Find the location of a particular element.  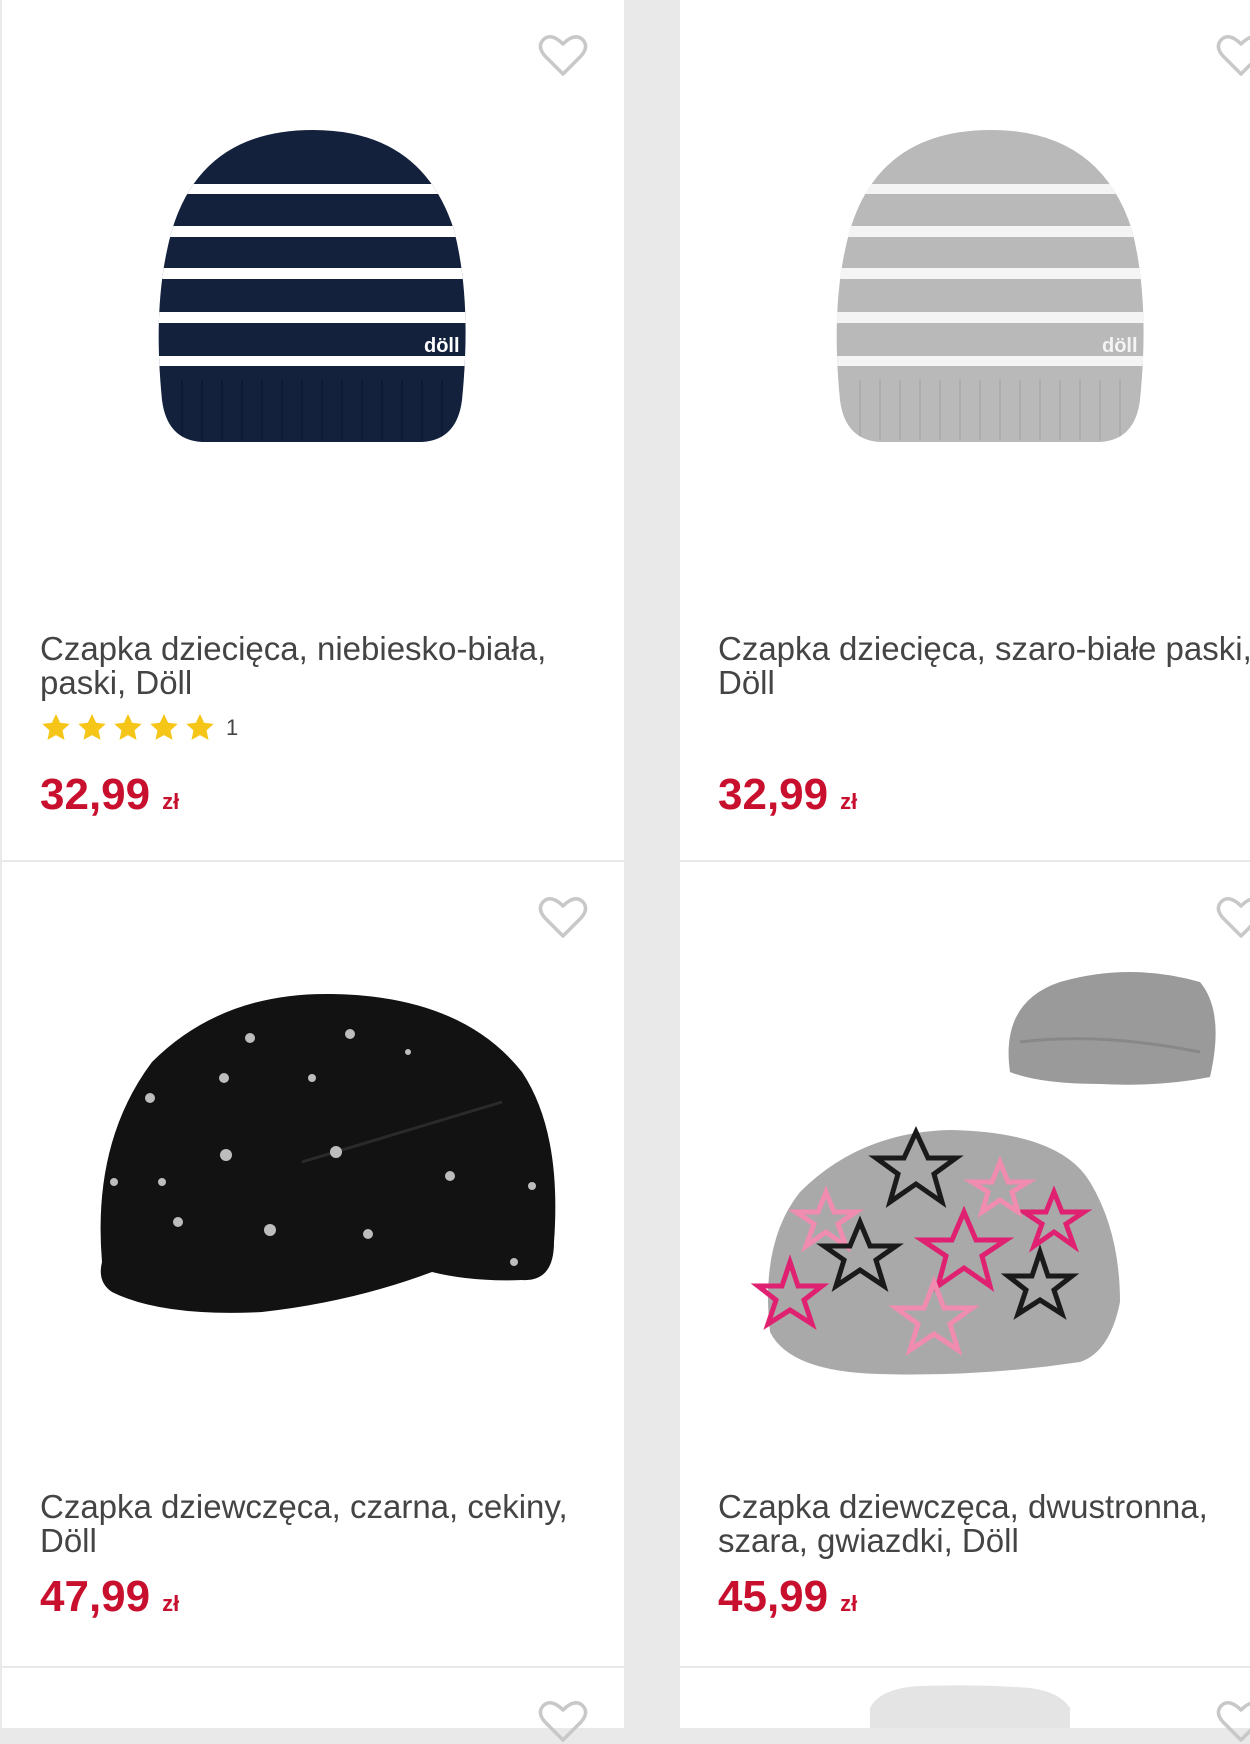

product-price: 47,99 zł is located at coordinates (109, 1597).